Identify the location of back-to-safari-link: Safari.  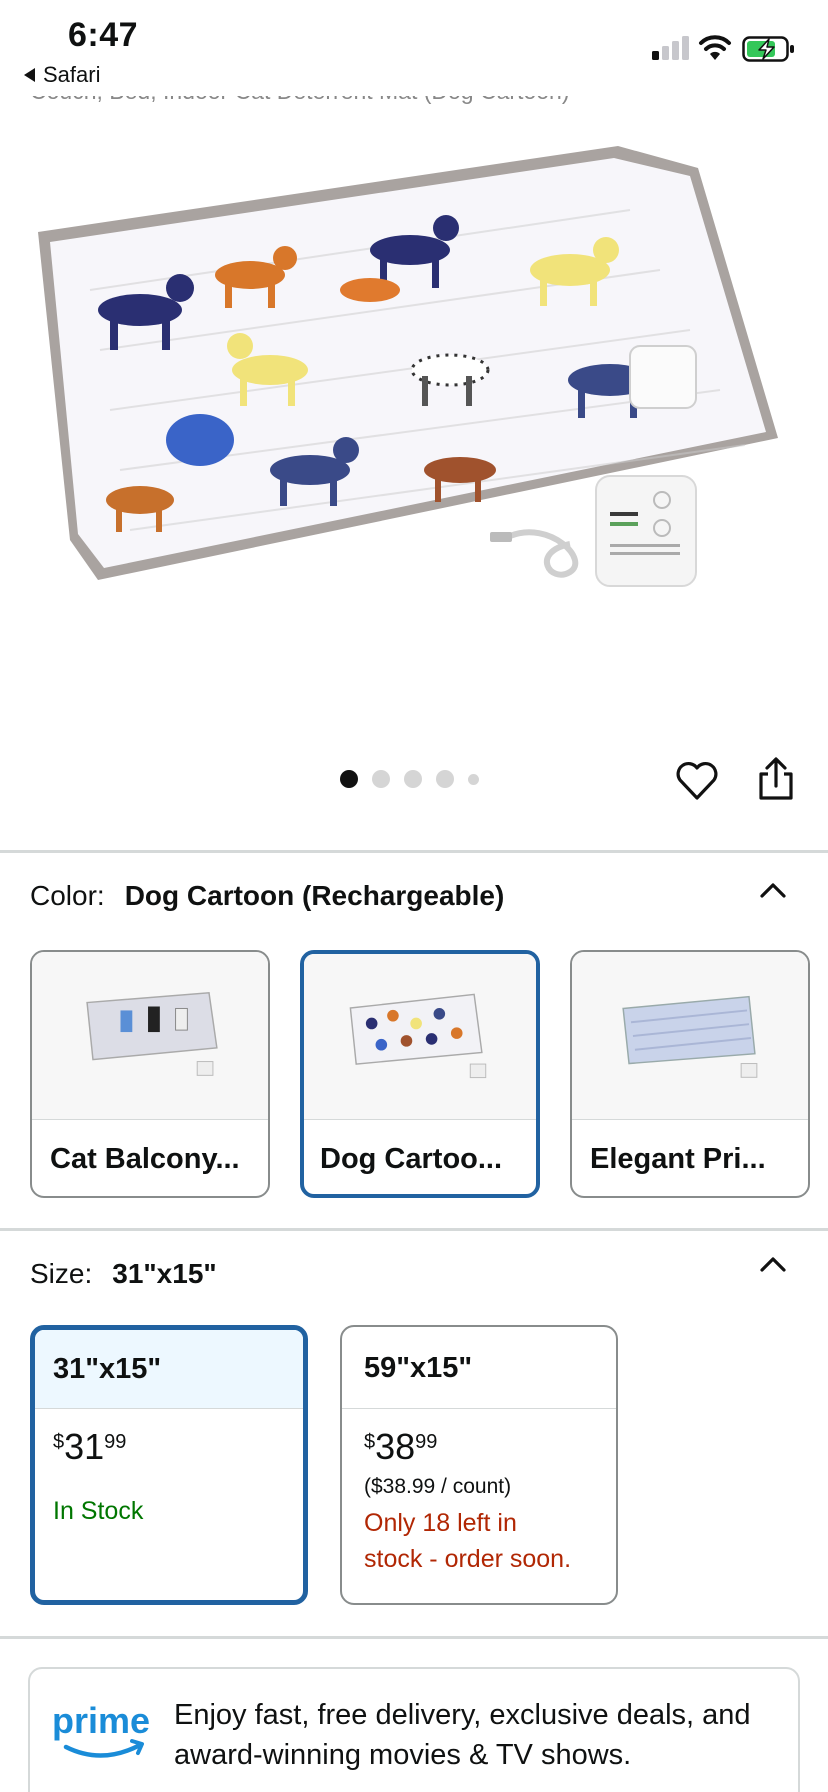
(62, 75).